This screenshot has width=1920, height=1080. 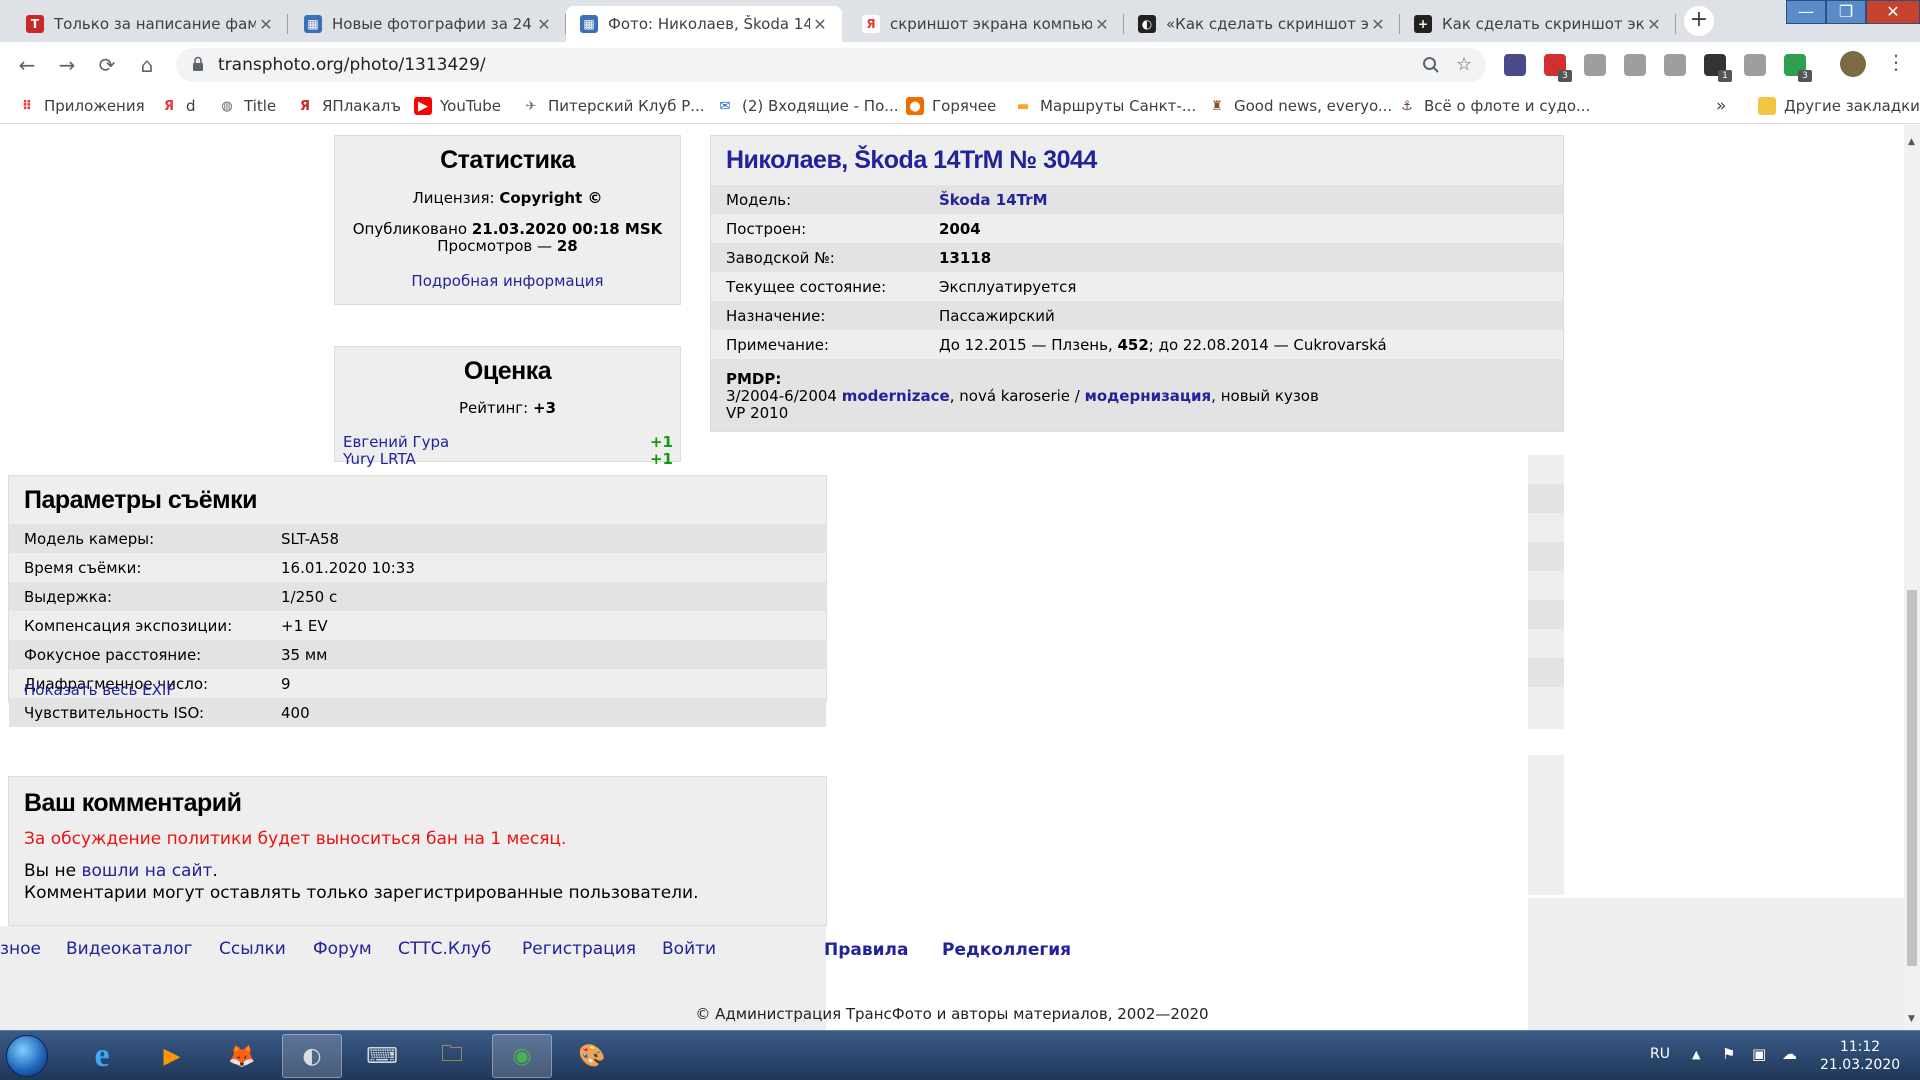 What do you see at coordinates (1006, 950) in the screenshot?
I see `footer-bold-link: Редколлегия` at bounding box center [1006, 950].